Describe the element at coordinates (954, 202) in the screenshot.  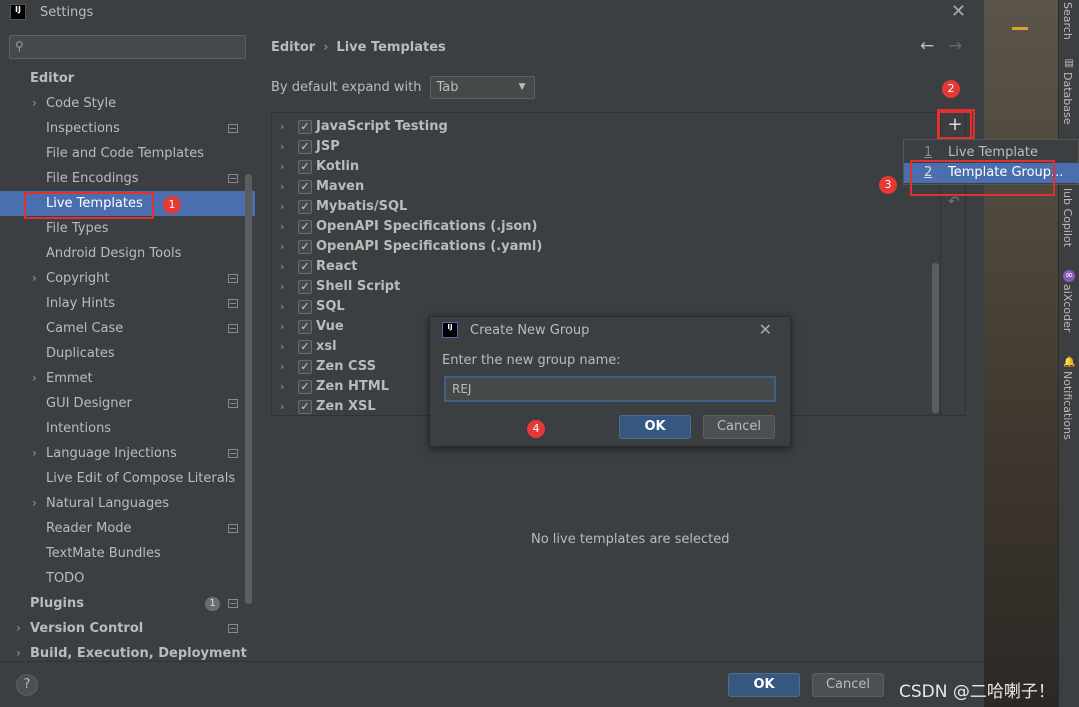
I see `restore-icon: ↶` at that location.